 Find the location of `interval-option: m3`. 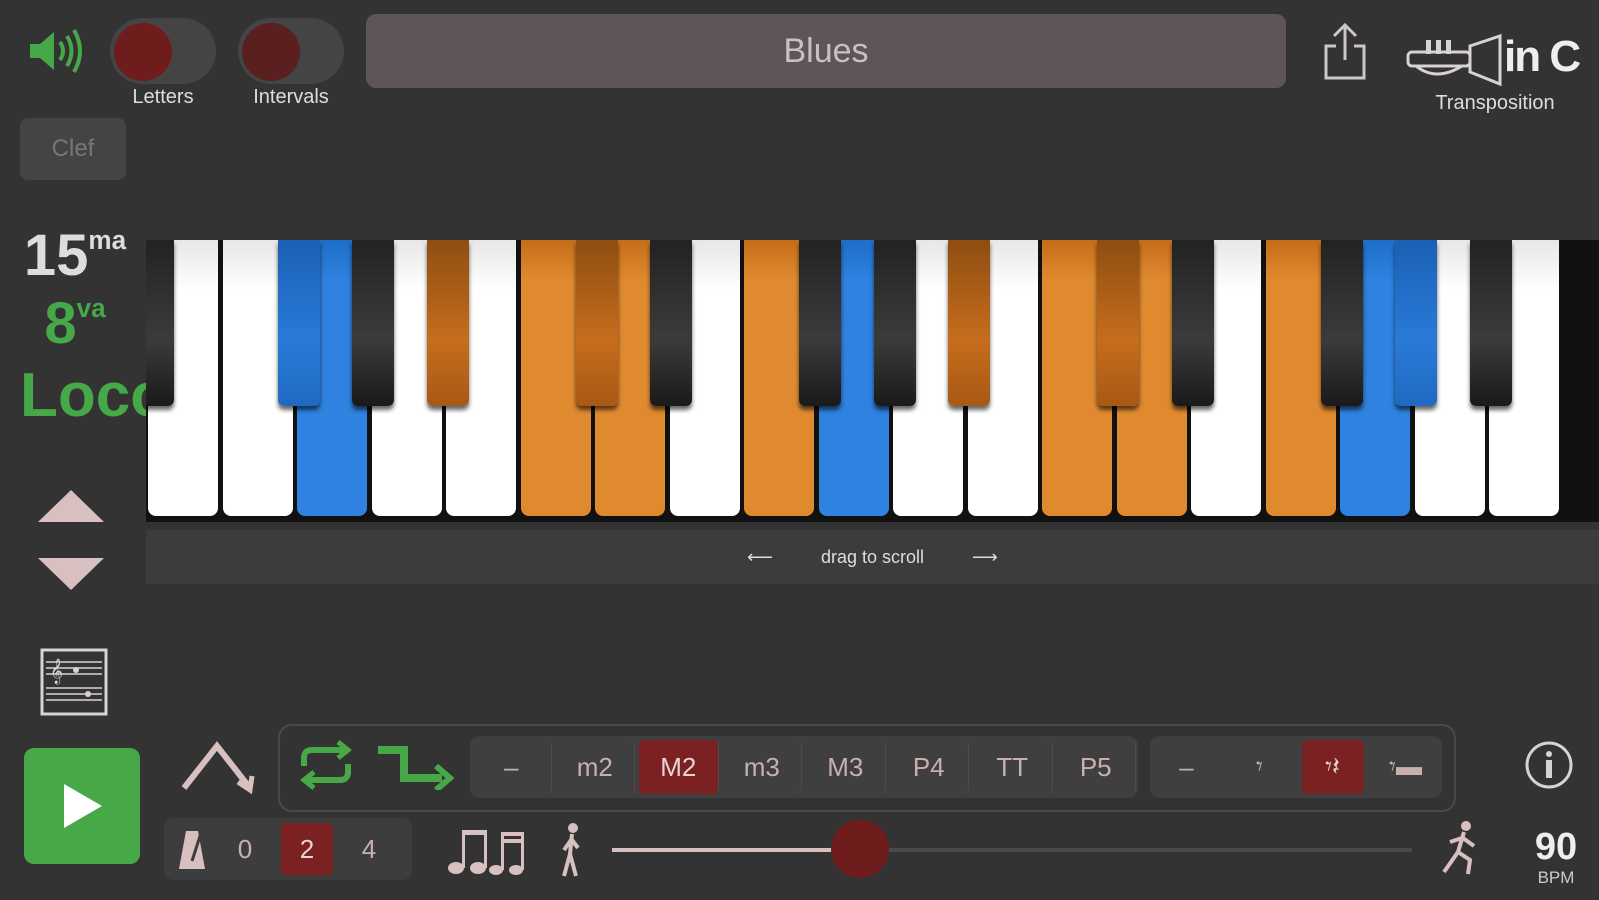

interval-option: m3 is located at coordinates (762, 767).